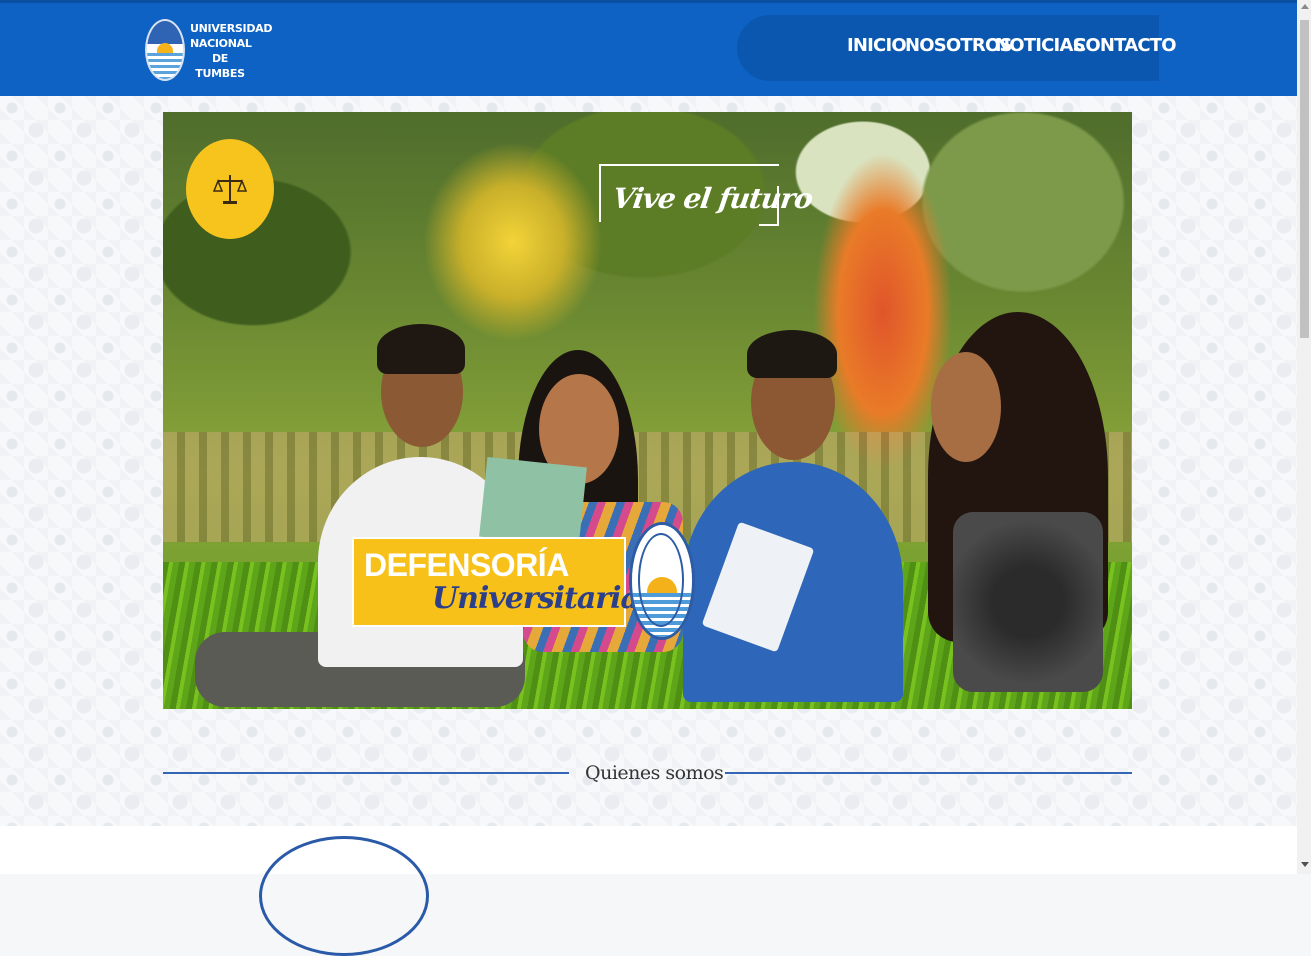 This screenshot has height=956, width=1311. I want to click on logo-sky, so click(165, 33).